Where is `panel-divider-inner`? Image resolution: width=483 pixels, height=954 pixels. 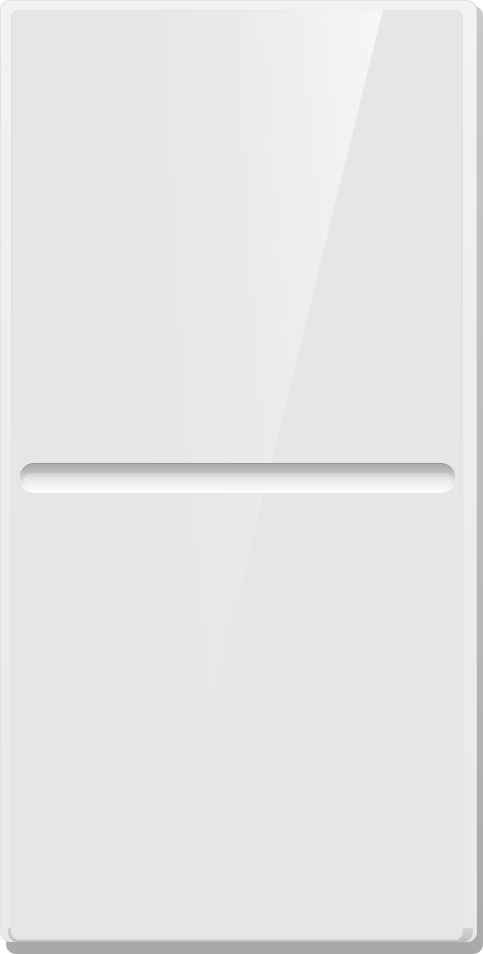 panel-divider-inner is located at coordinates (237, 480).